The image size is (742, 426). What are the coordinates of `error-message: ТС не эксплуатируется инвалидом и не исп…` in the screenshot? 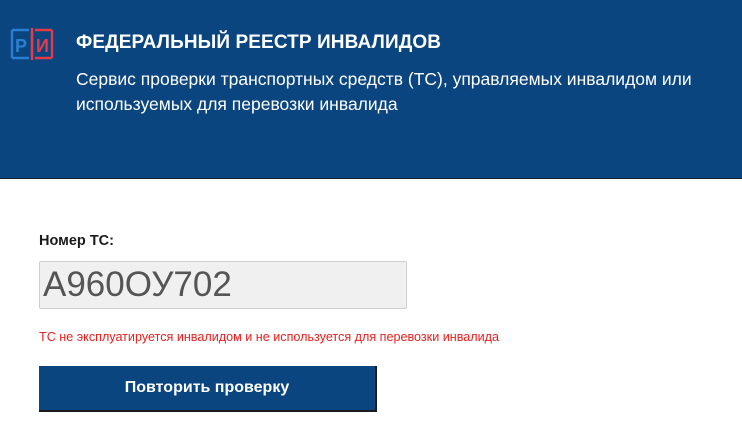 It's located at (269, 337).